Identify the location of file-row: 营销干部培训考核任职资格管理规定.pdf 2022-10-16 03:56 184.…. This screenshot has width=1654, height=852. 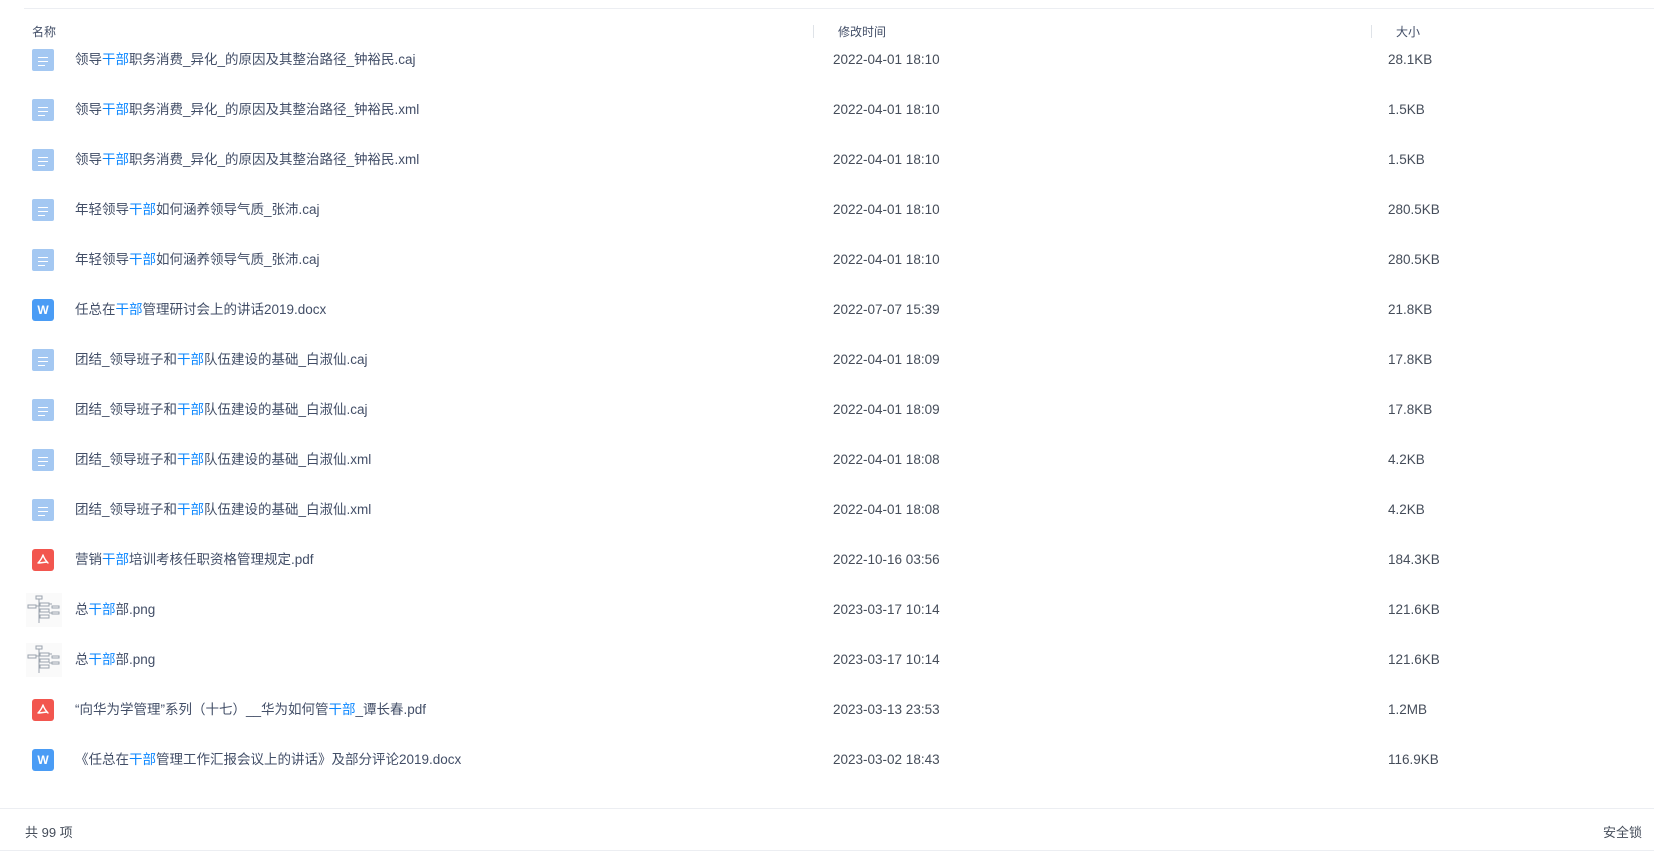
(827, 560).